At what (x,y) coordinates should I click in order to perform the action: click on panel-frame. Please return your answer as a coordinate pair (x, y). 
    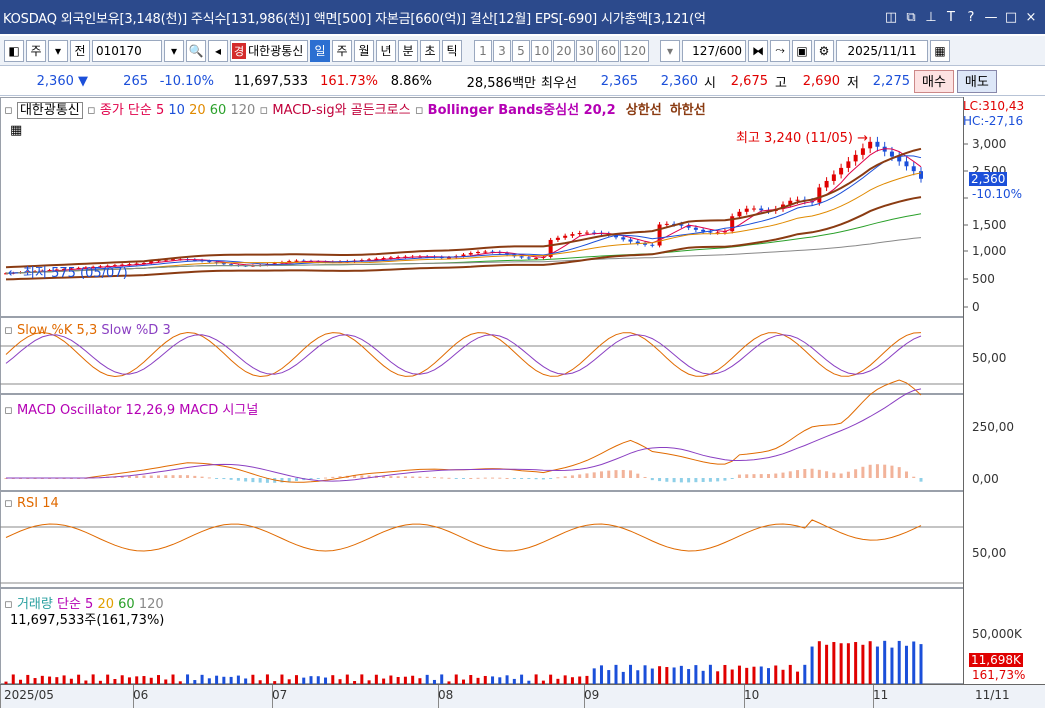
    Looking at the image, I should click on (482, 539).